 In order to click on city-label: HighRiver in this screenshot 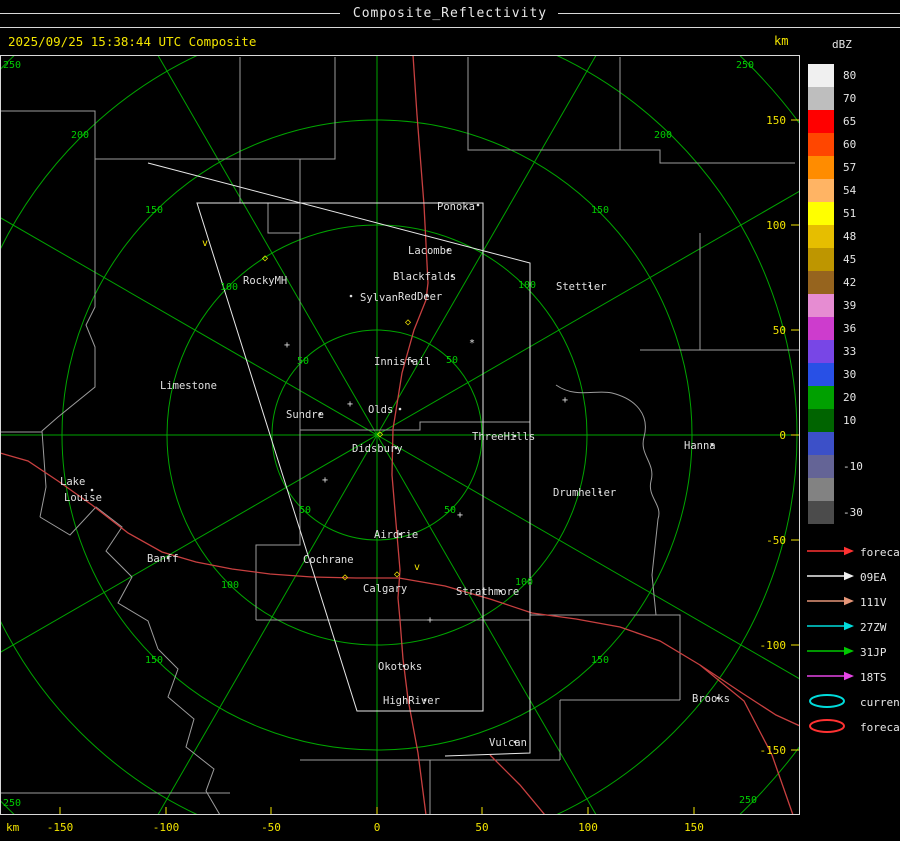, I will do `click(411, 701)`.